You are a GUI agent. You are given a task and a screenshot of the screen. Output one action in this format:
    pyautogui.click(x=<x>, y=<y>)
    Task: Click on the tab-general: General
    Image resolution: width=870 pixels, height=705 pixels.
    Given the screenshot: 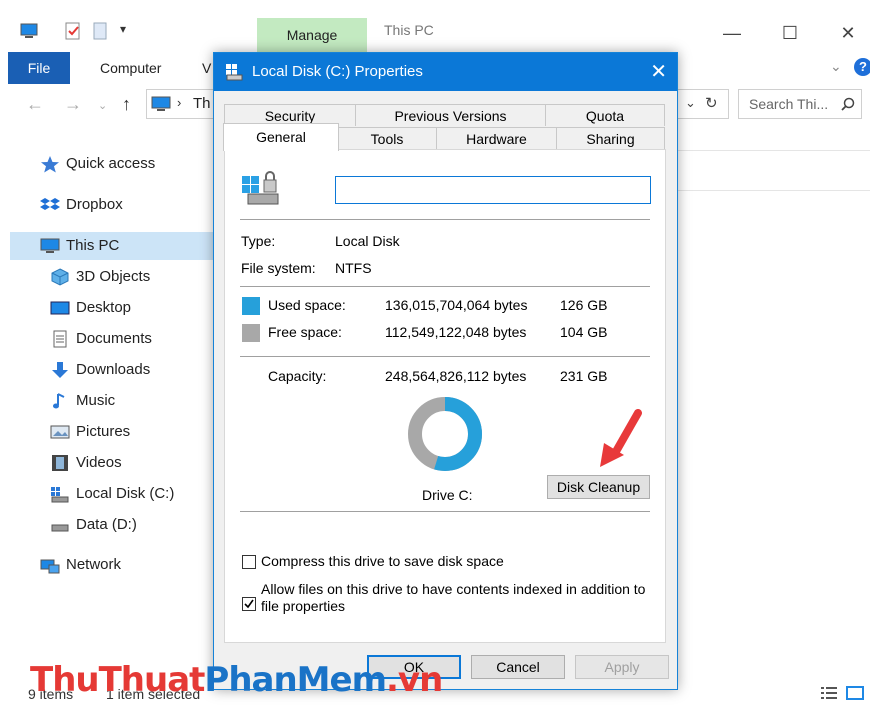 What is the action you would take?
    pyautogui.click(x=281, y=137)
    